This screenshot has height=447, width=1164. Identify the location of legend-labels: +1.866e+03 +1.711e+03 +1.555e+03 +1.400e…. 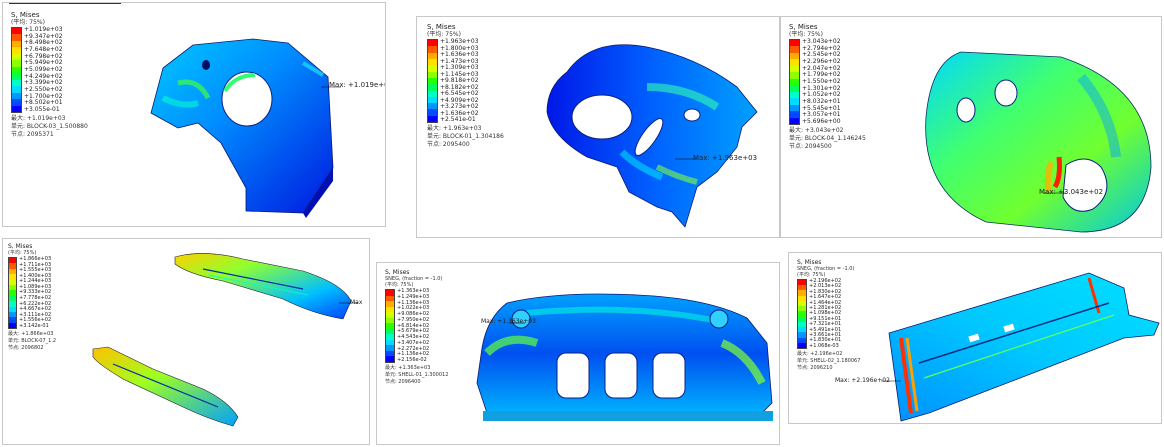
(35, 293).